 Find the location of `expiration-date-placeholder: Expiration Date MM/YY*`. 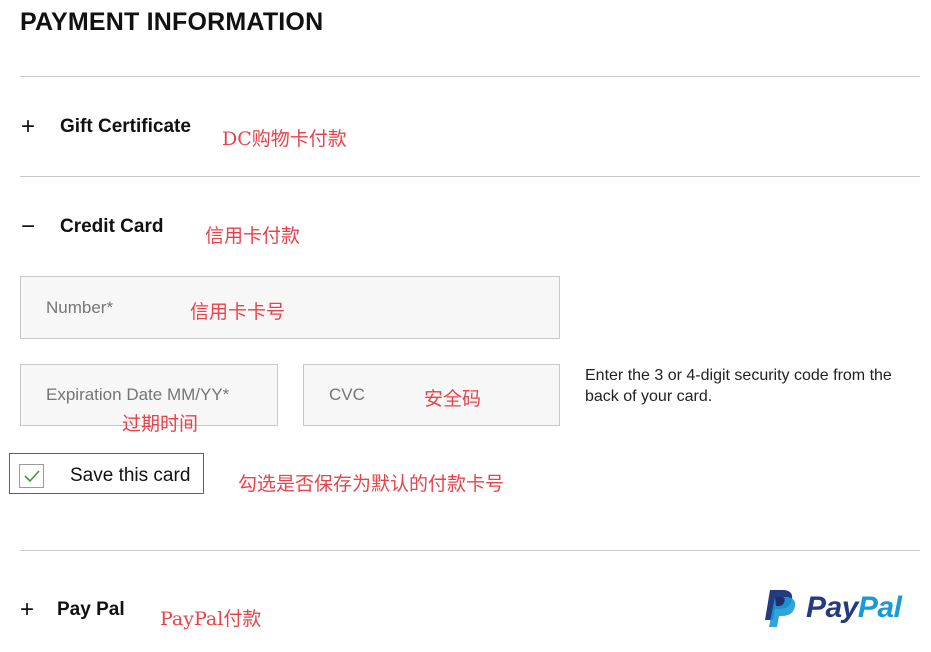

expiration-date-placeholder: Expiration Date MM/YY* is located at coordinates (138, 394).